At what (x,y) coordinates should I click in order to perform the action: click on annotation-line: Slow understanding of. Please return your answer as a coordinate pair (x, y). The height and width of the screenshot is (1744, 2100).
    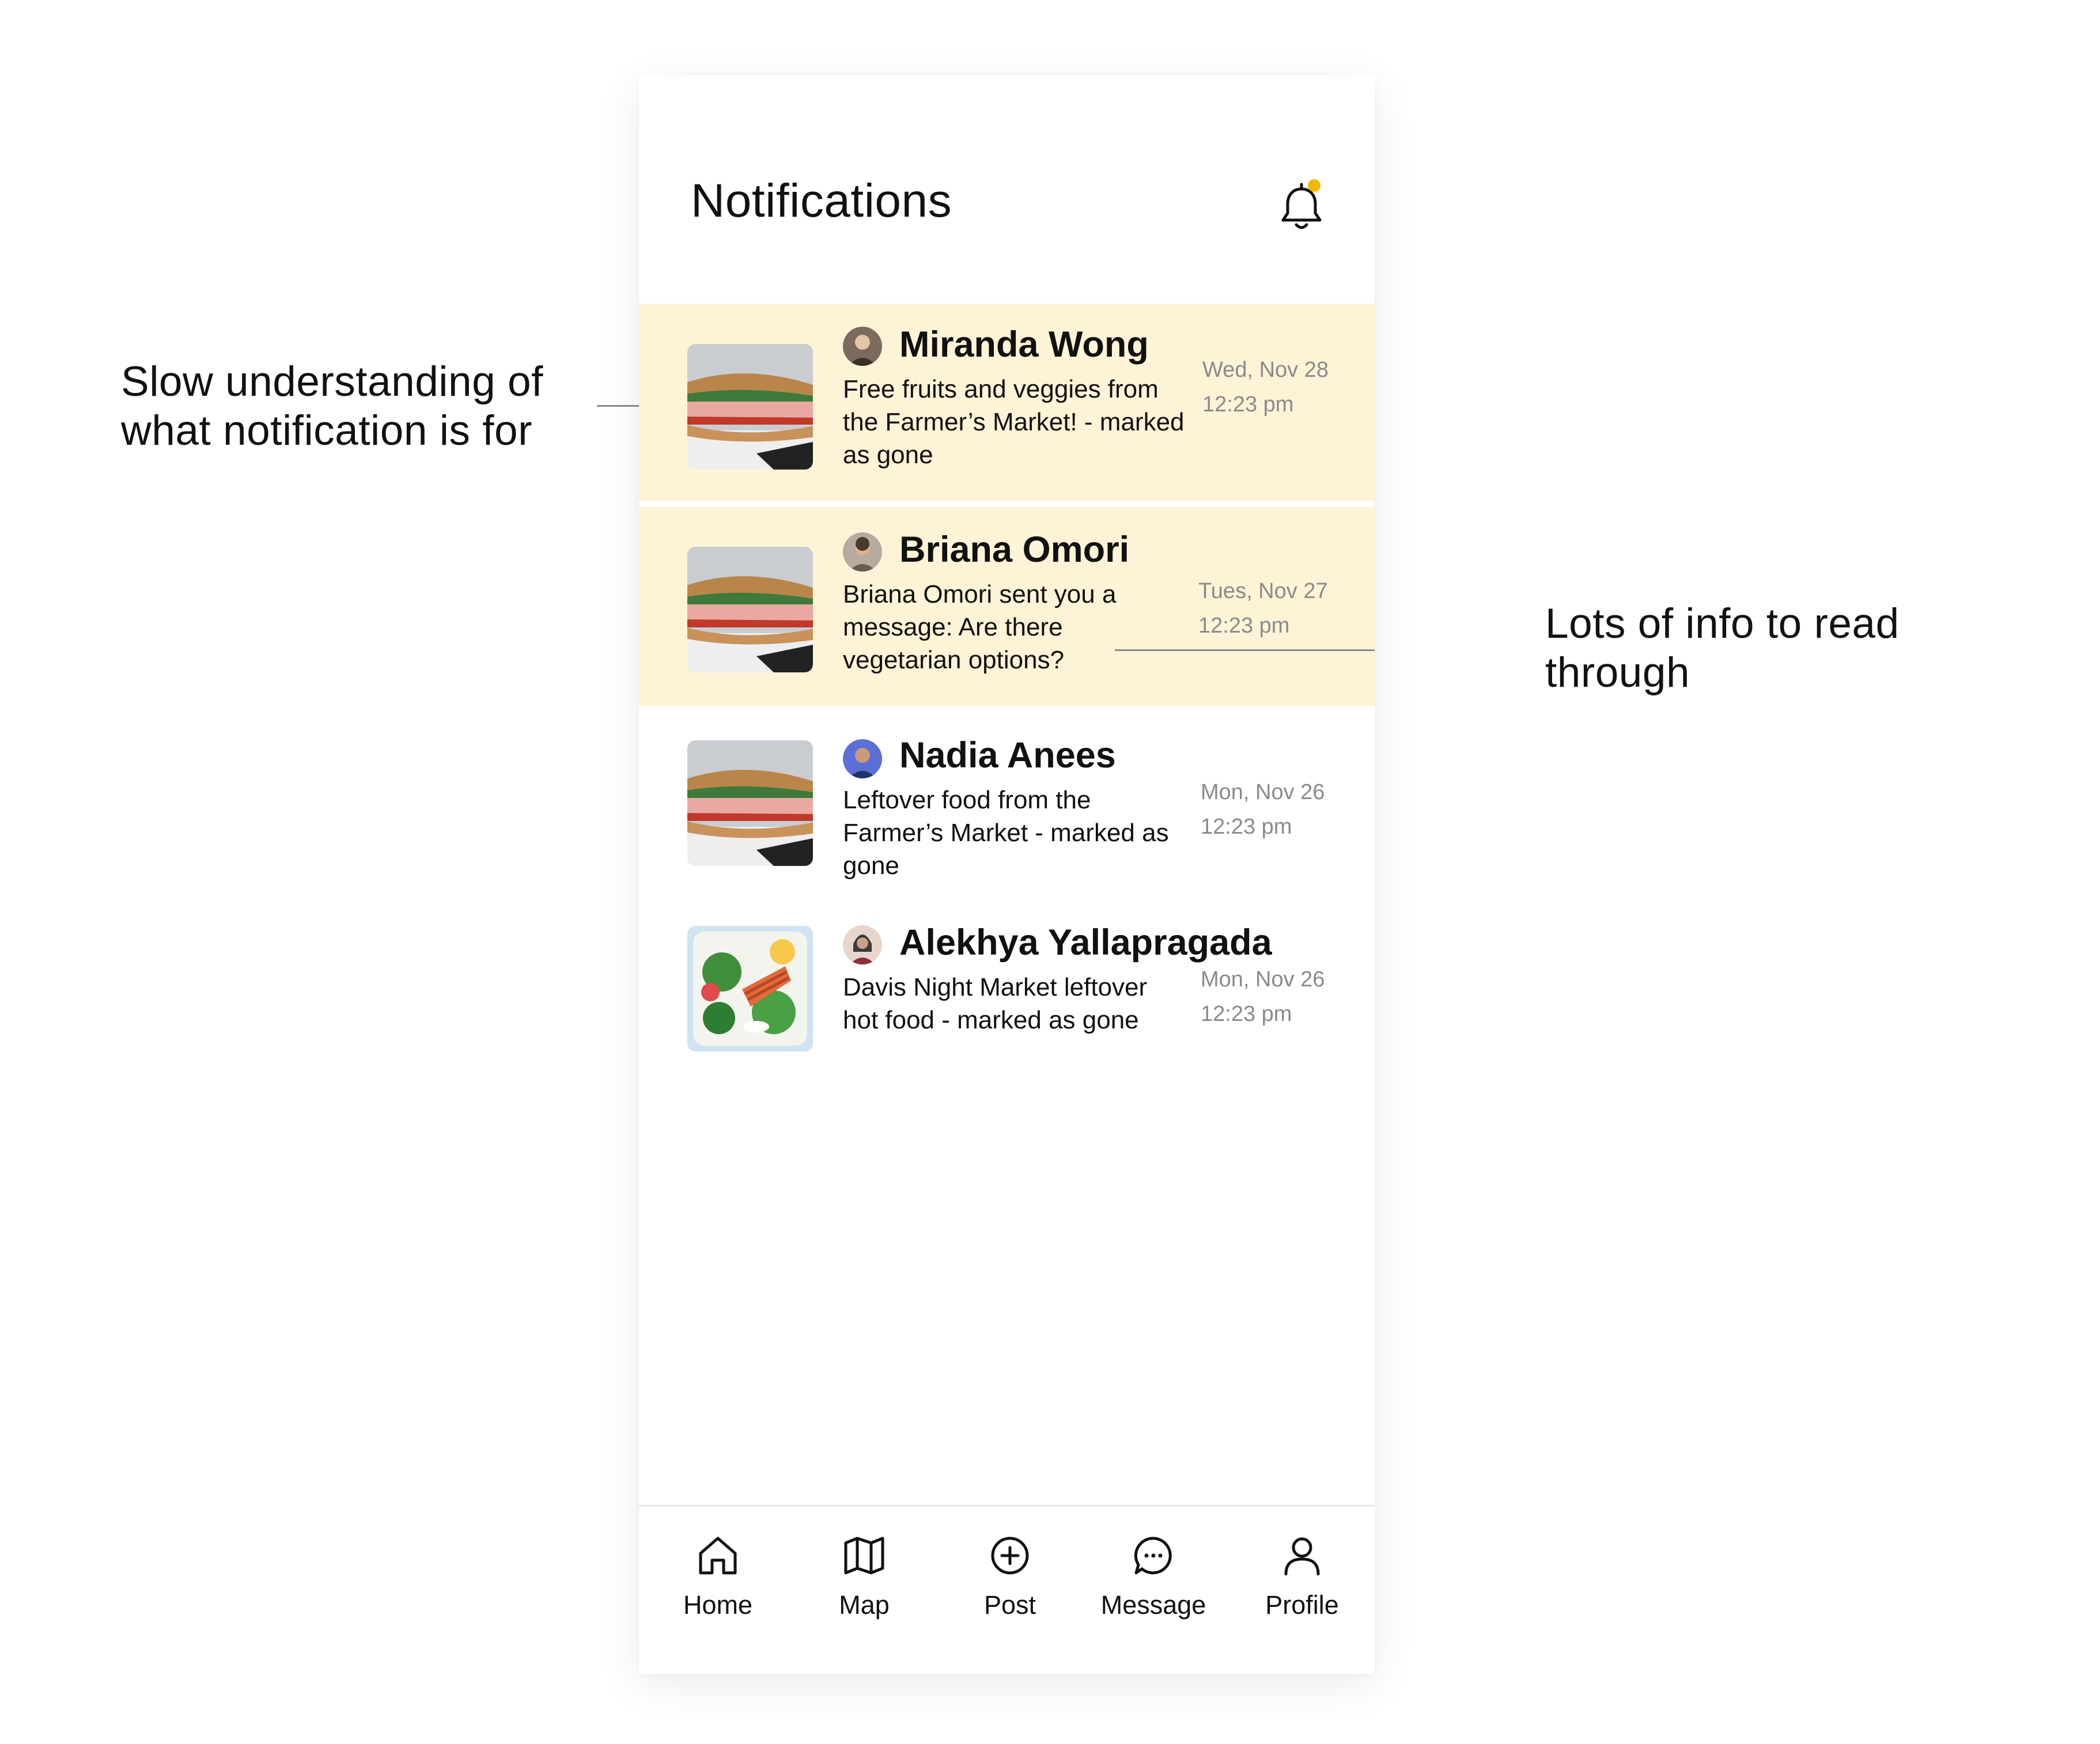
    Looking at the image, I should click on (332, 381).